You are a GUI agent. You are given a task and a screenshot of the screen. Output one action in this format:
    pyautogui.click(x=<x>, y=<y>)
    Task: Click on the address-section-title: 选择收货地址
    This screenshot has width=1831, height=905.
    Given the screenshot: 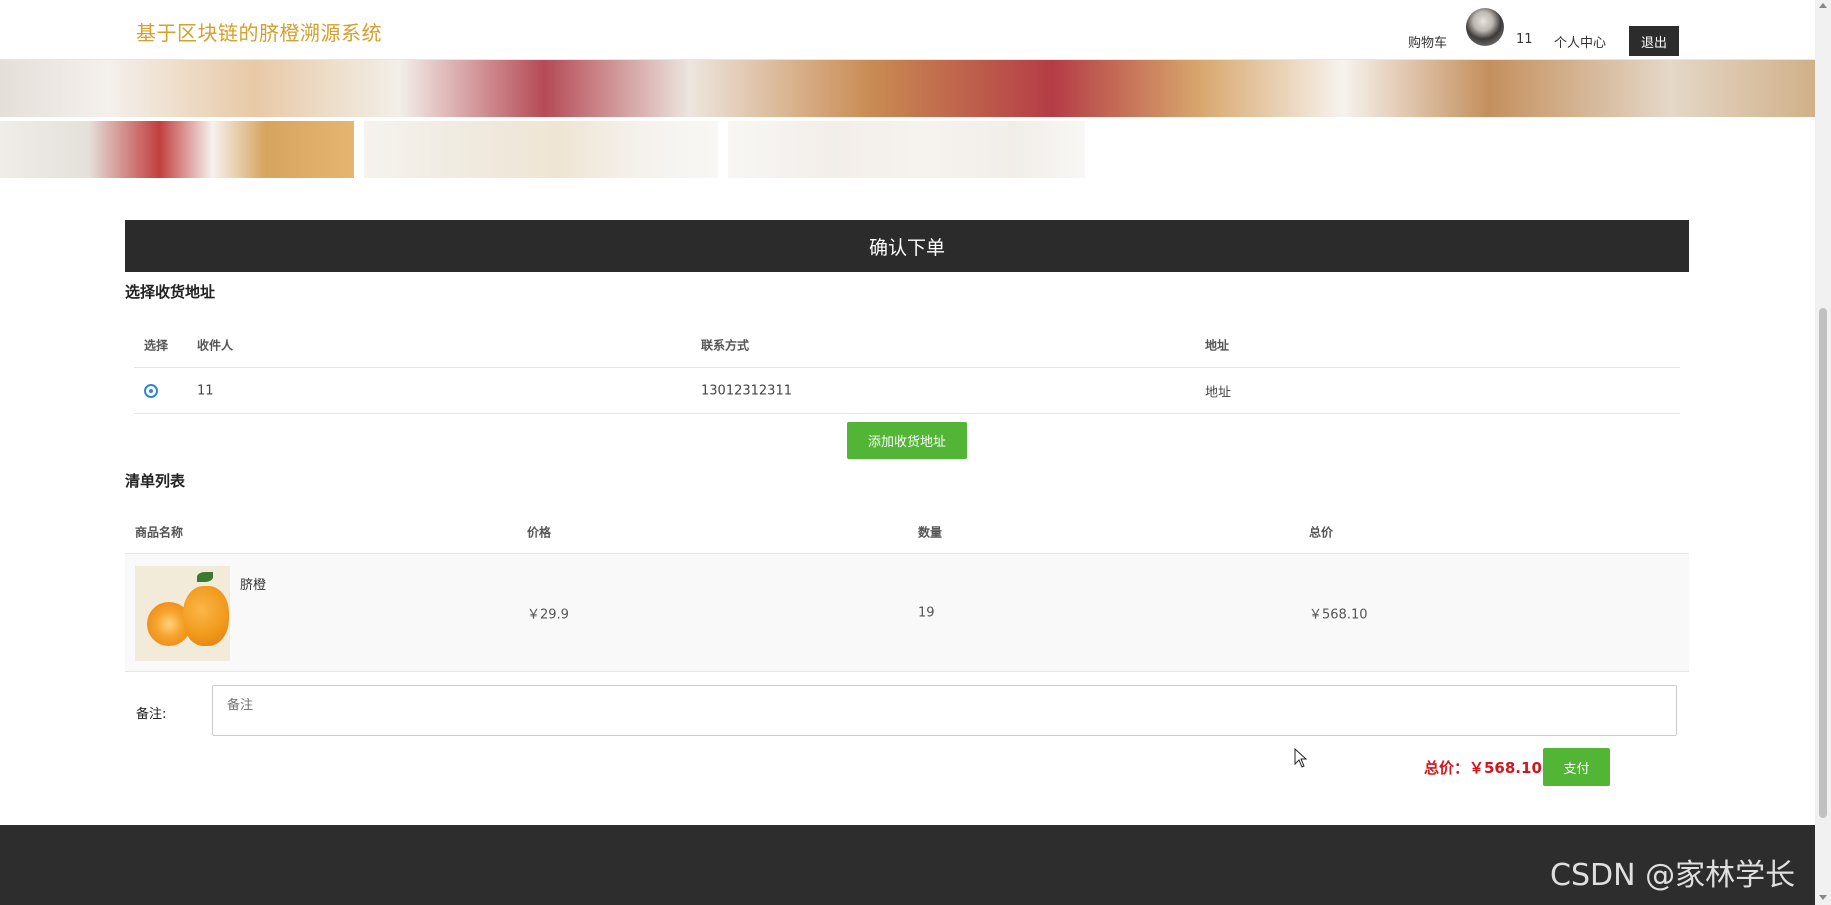 What is the action you would take?
    pyautogui.click(x=170, y=292)
    